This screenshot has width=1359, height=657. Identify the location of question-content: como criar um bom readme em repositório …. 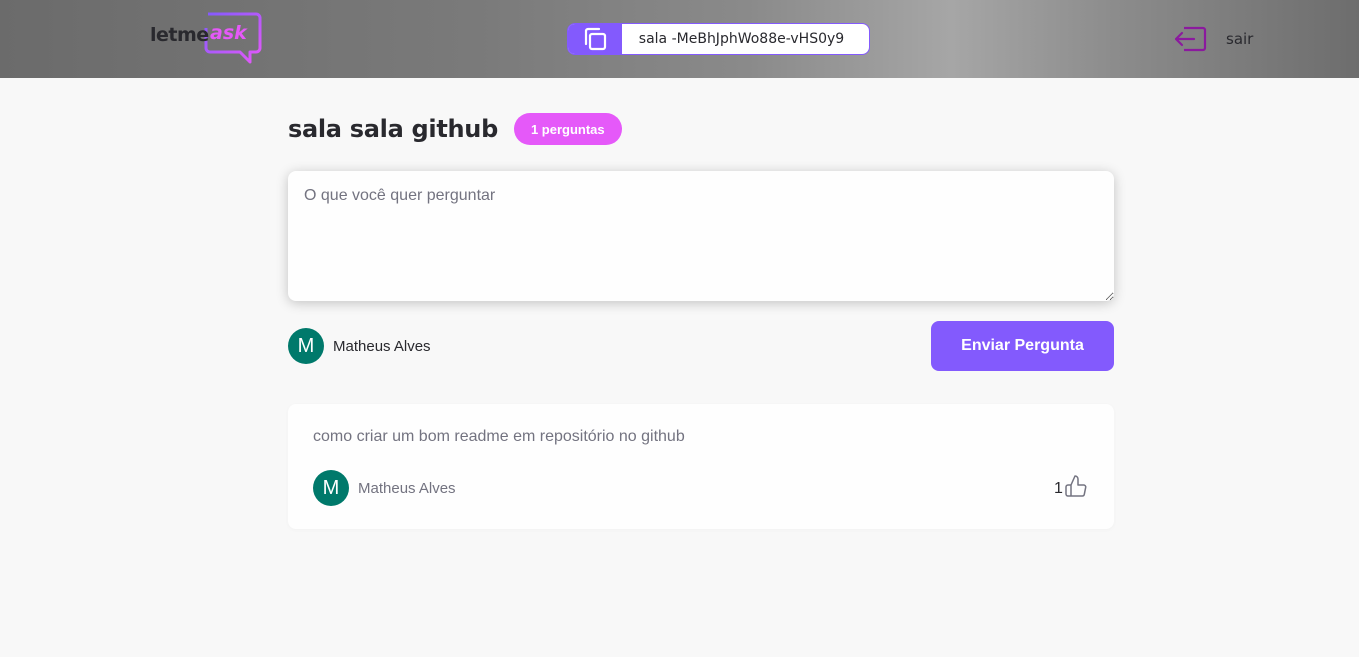
(499, 436).